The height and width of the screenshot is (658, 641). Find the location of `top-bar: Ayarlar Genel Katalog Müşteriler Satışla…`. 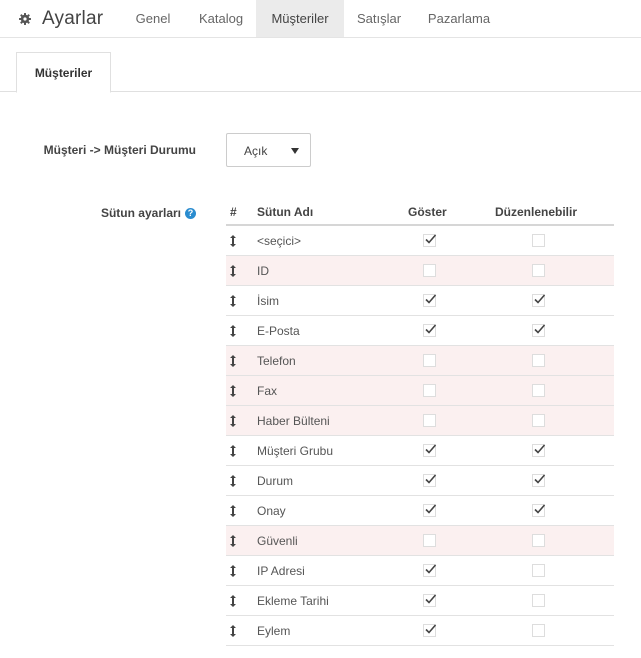

top-bar: Ayarlar Genel Katalog Müşteriler Satışla… is located at coordinates (320, 19).